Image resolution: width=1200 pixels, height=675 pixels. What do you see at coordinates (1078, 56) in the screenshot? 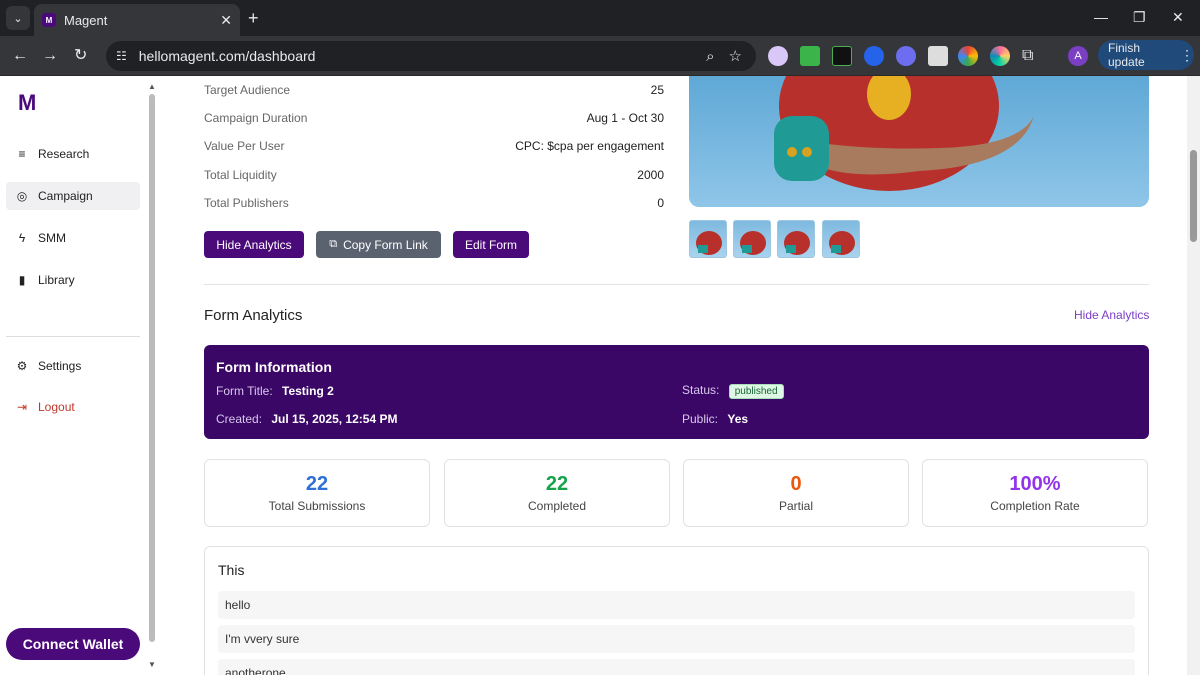
I see `profile-avatar: A` at bounding box center [1078, 56].